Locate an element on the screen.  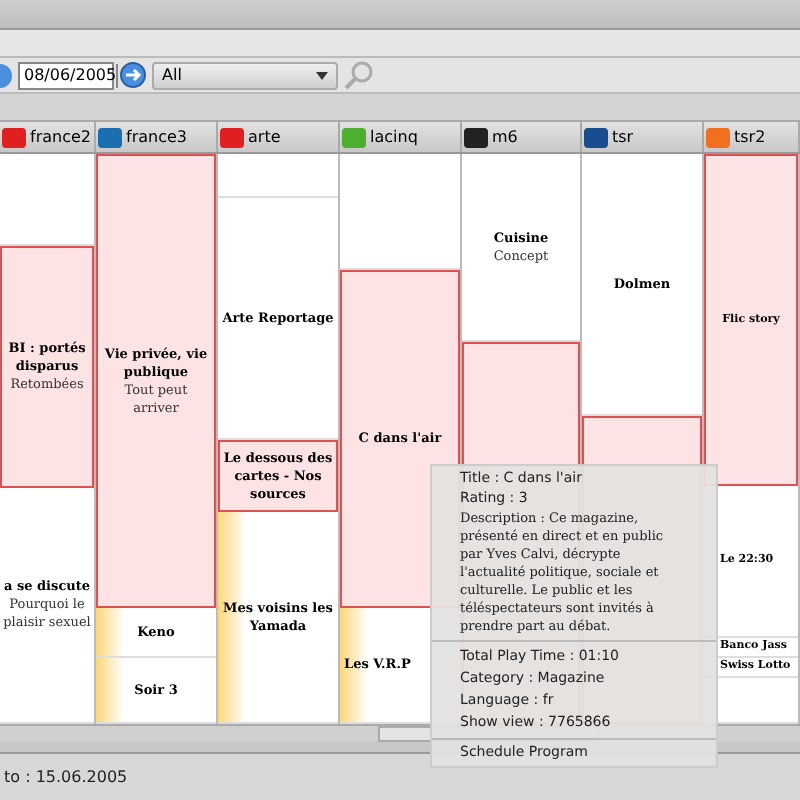
caret-icon is located at coordinates (322, 75).